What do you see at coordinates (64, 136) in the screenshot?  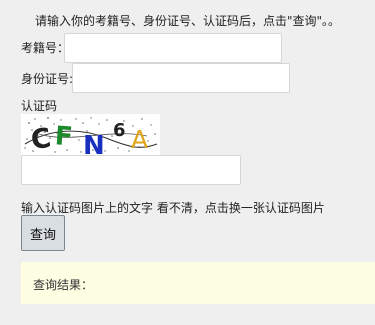 I see `svg-text: F` at bounding box center [64, 136].